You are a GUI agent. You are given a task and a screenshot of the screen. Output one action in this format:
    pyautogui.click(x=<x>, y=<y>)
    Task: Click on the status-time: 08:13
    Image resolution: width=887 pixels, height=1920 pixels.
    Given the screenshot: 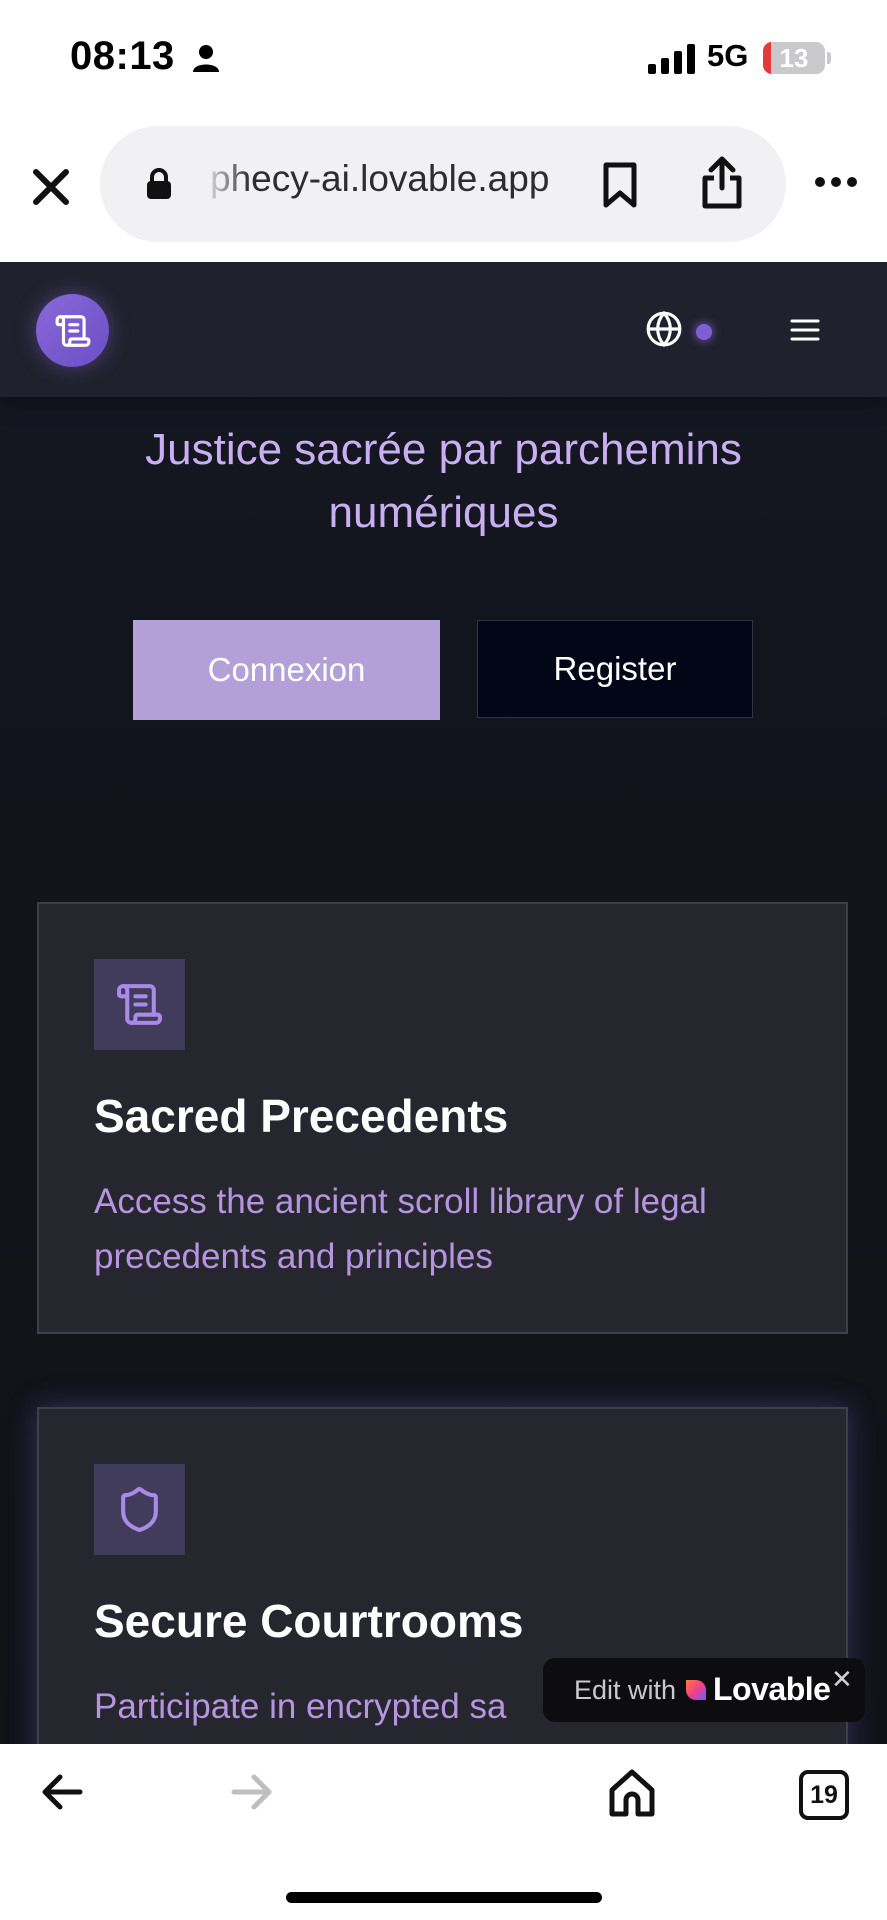 What is the action you would take?
    pyautogui.click(x=122, y=56)
    